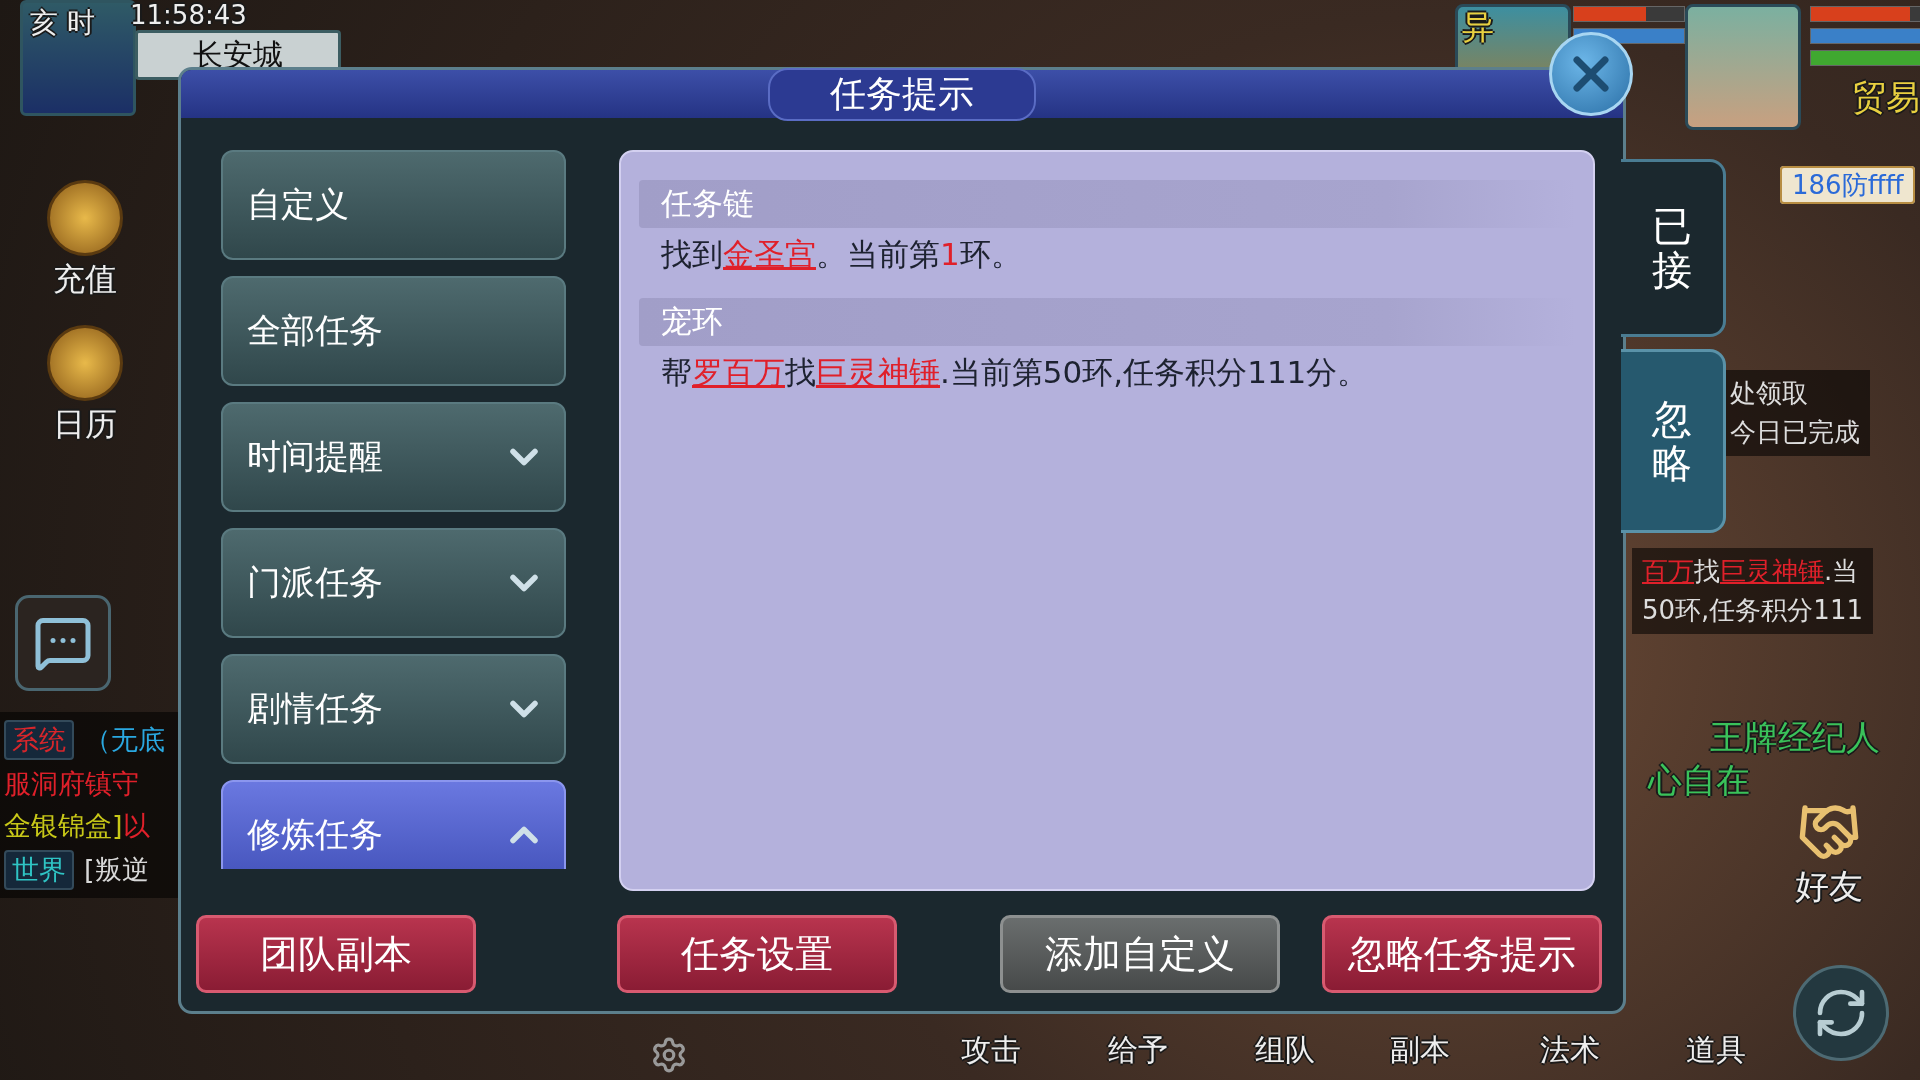 This screenshot has width=1920, height=1080. What do you see at coordinates (393, 457) in the screenshot?
I see `quest-category-item: 时间提醒` at bounding box center [393, 457].